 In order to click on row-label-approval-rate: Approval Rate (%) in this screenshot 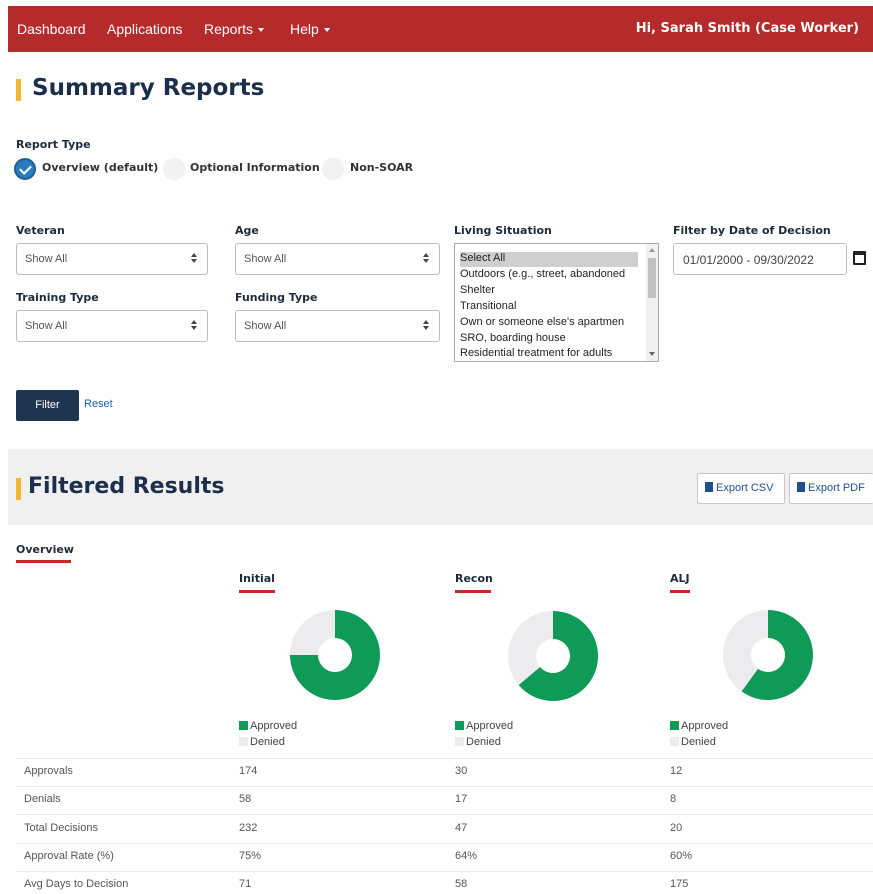, I will do `click(69, 856)`.